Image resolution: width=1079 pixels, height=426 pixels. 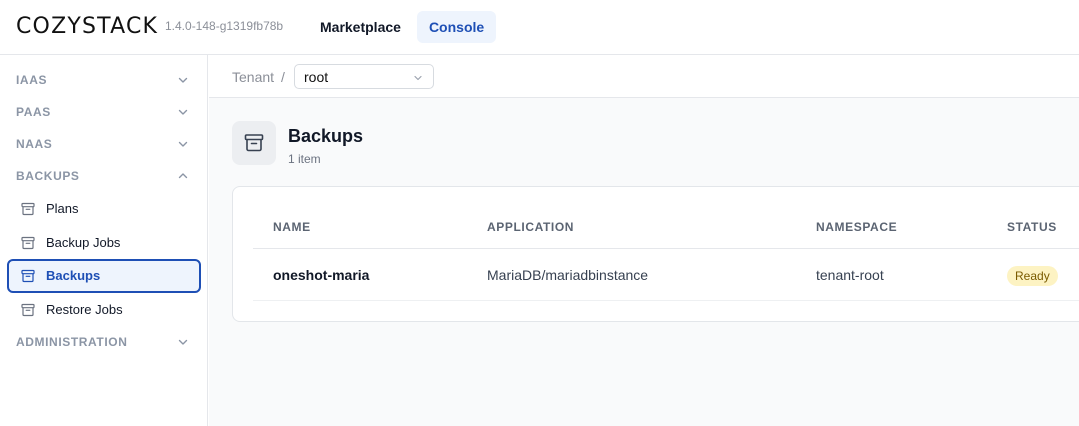 What do you see at coordinates (568, 275) in the screenshot?
I see `cell-application: MariaDB/mariadbinstance` at bounding box center [568, 275].